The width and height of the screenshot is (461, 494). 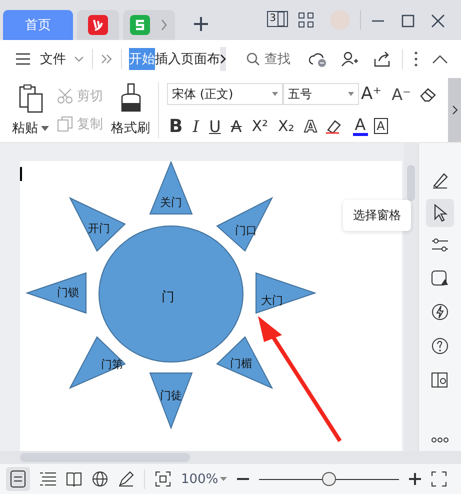 I want to click on device-count: 3, so click(x=273, y=19).